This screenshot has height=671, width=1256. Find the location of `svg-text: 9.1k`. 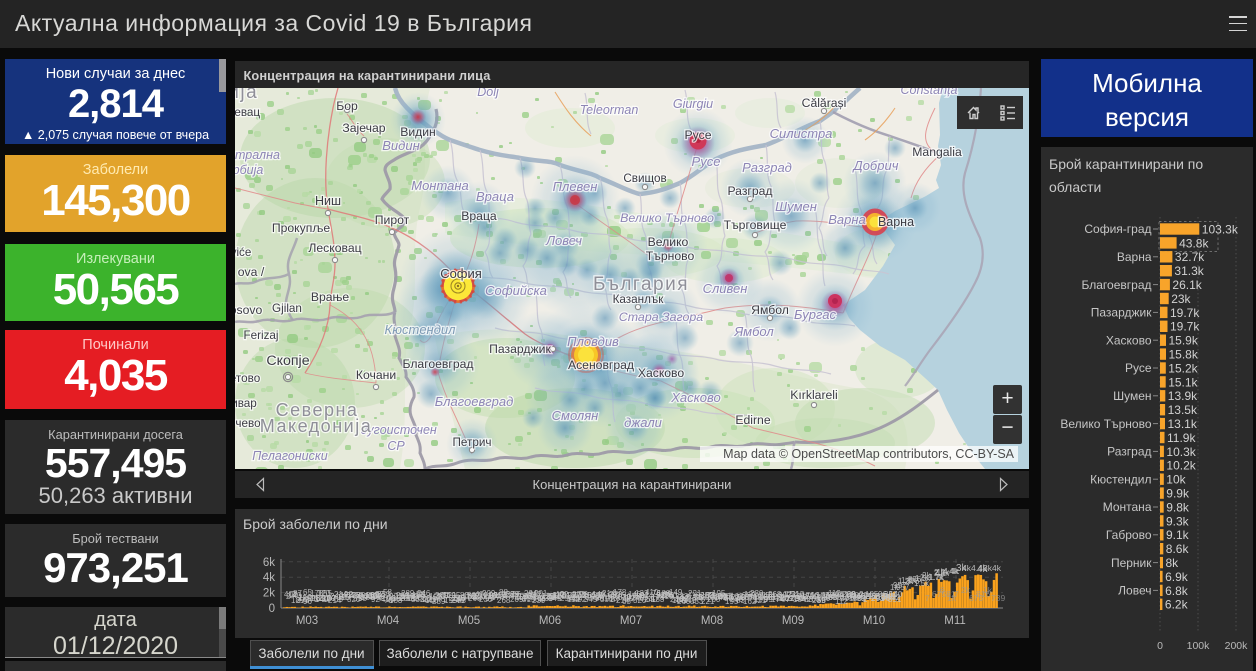

svg-text: 9.1k is located at coordinates (1178, 535).